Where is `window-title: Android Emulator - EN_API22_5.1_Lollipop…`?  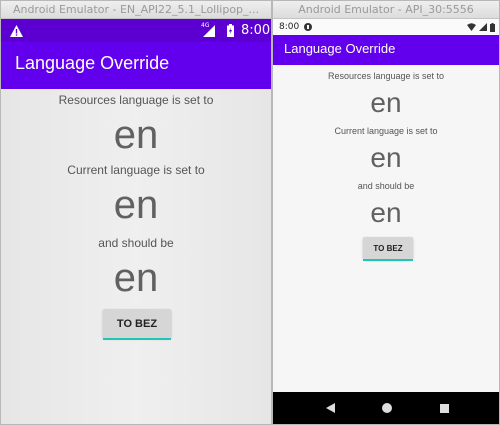
window-title: Android Emulator - EN_API22_5.1_Lollipop… is located at coordinates (136, 10).